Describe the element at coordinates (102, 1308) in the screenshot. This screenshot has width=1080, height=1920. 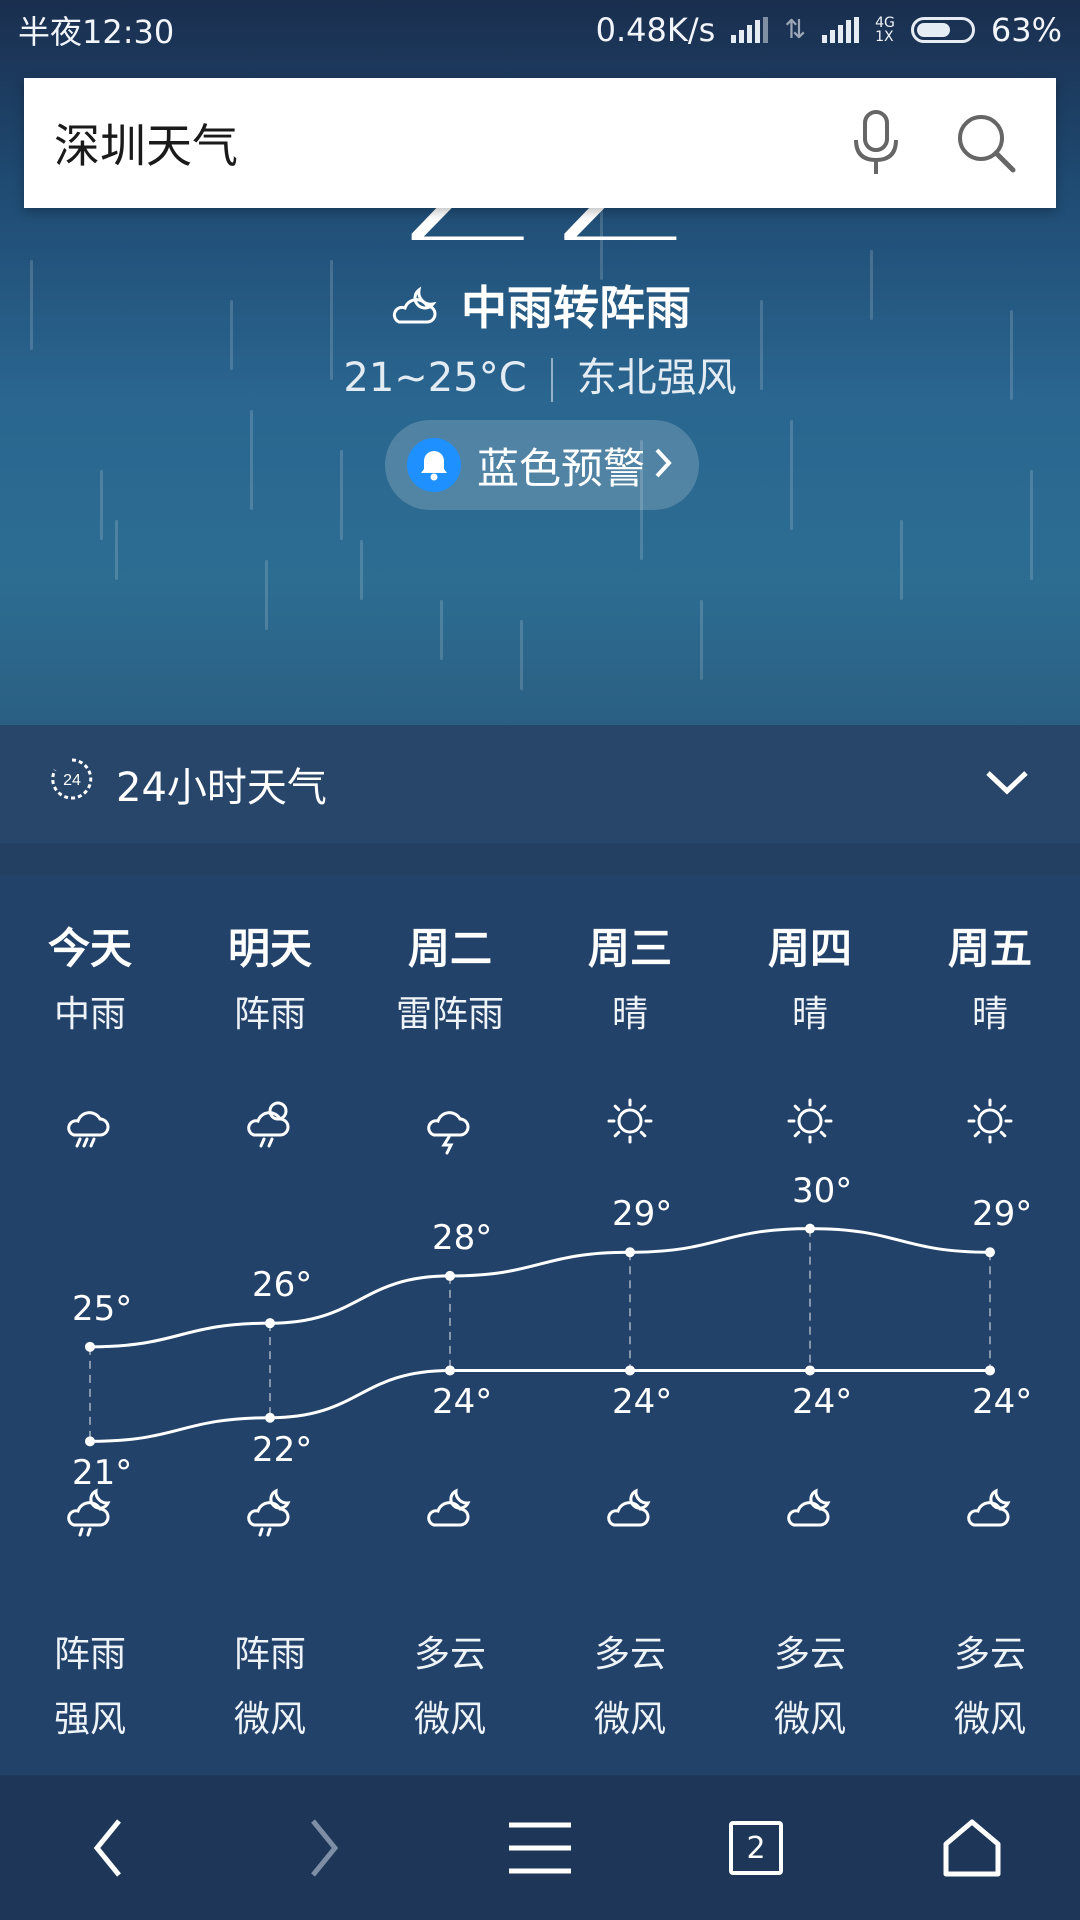
I see `high-temp-label: 25°` at that location.